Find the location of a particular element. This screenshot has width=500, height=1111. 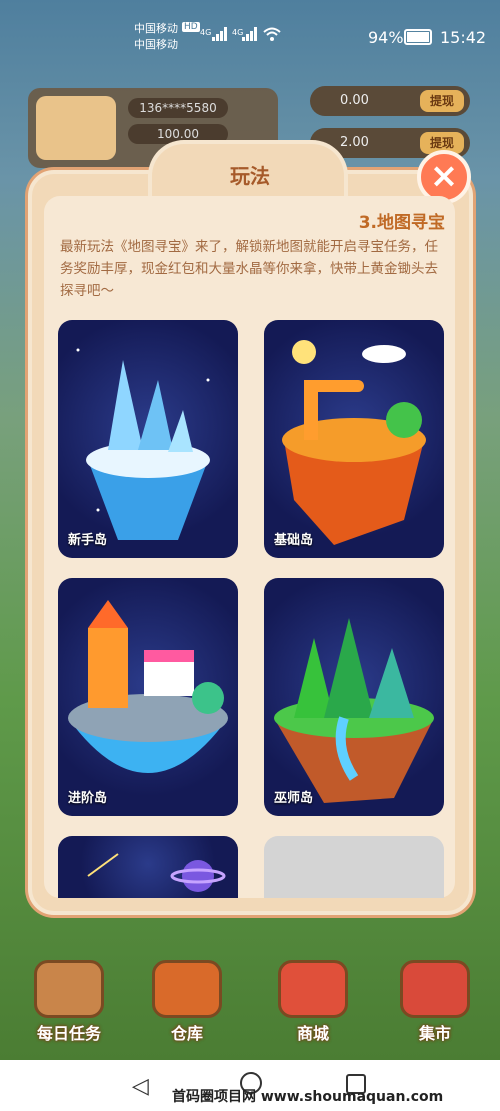

shop-icon is located at coordinates (313, 989).